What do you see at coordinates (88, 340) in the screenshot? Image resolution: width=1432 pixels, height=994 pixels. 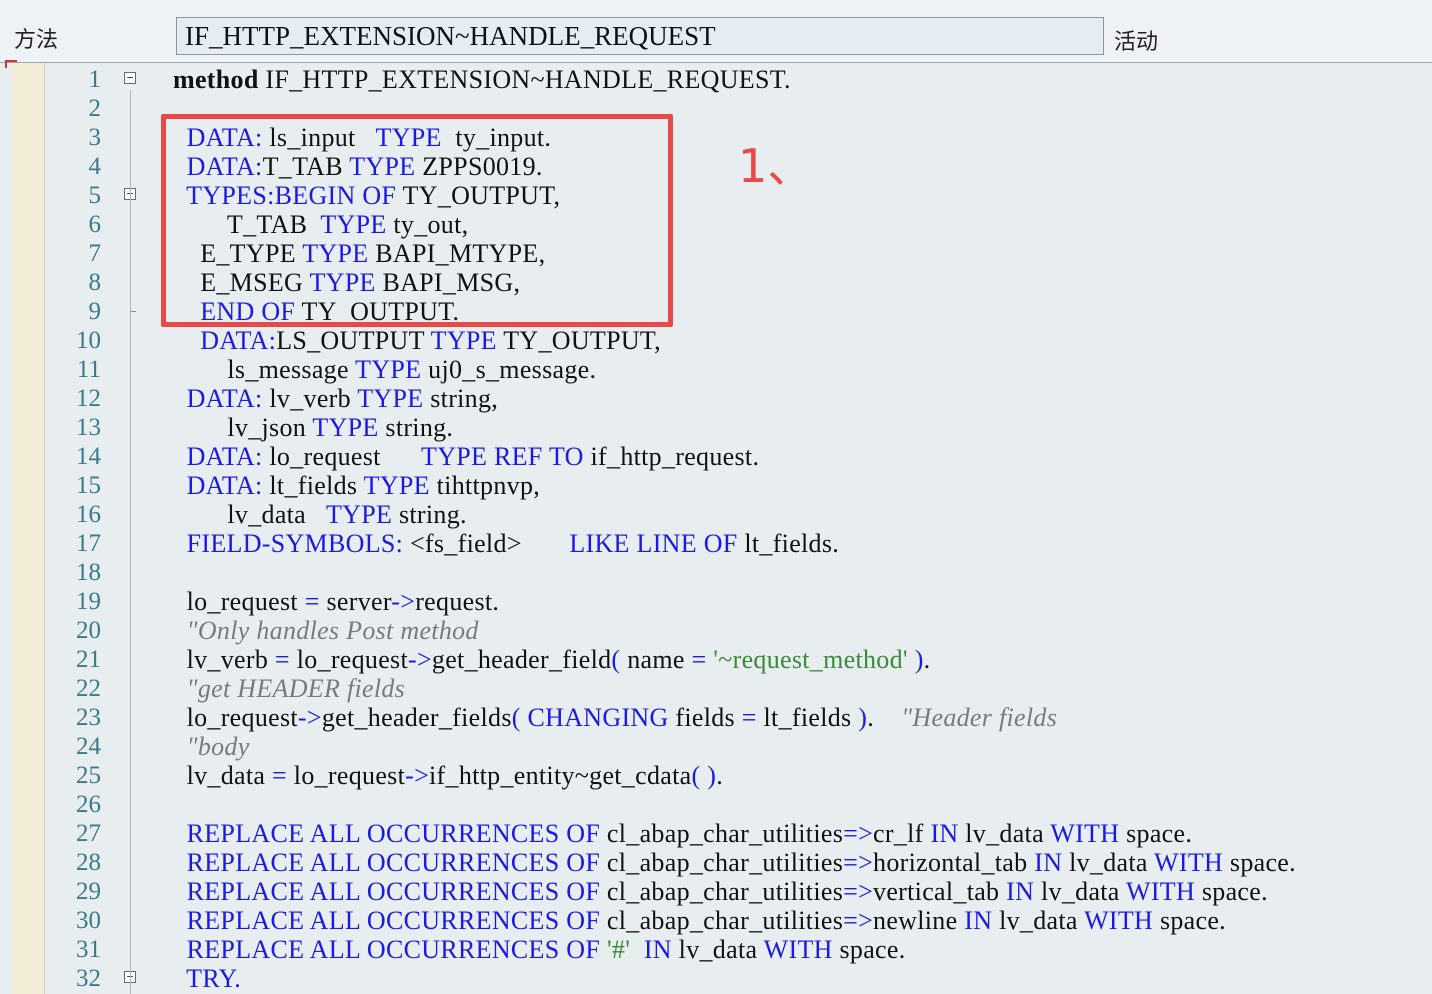 I see `line-number: 10` at bounding box center [88, 340].